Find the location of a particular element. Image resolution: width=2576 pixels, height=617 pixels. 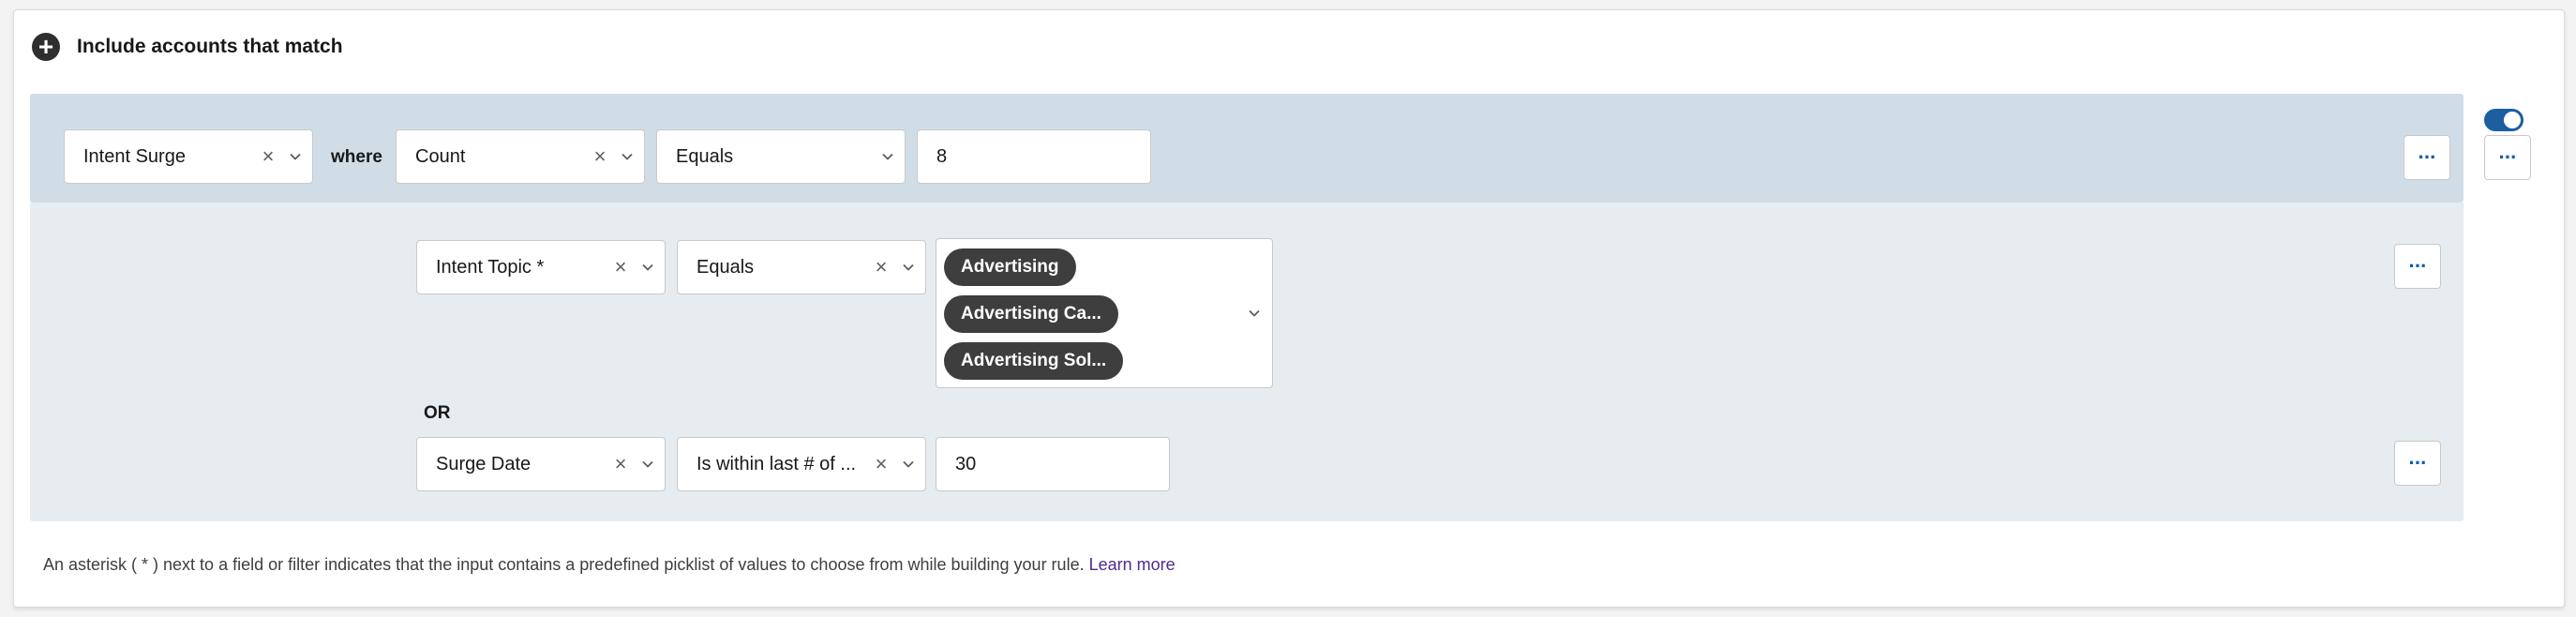

or-connector: OR is located at coordinates (437, 413).